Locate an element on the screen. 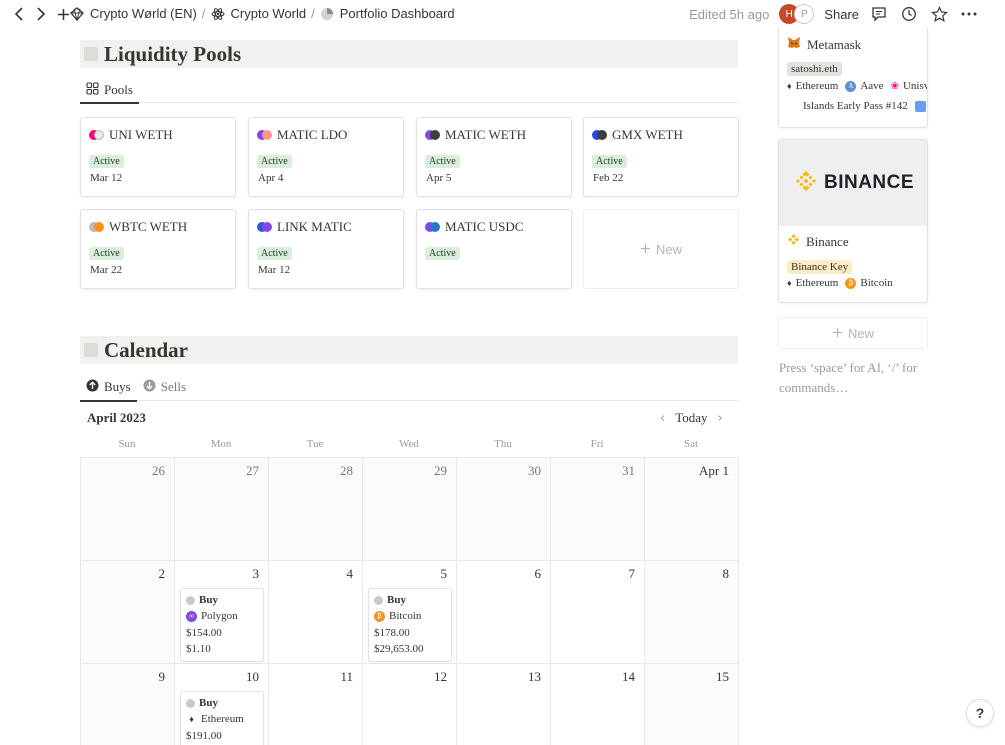 This screenshot has width=1005, height=745. uniswap-icon: ❀ is located at coordinates (894, 86).